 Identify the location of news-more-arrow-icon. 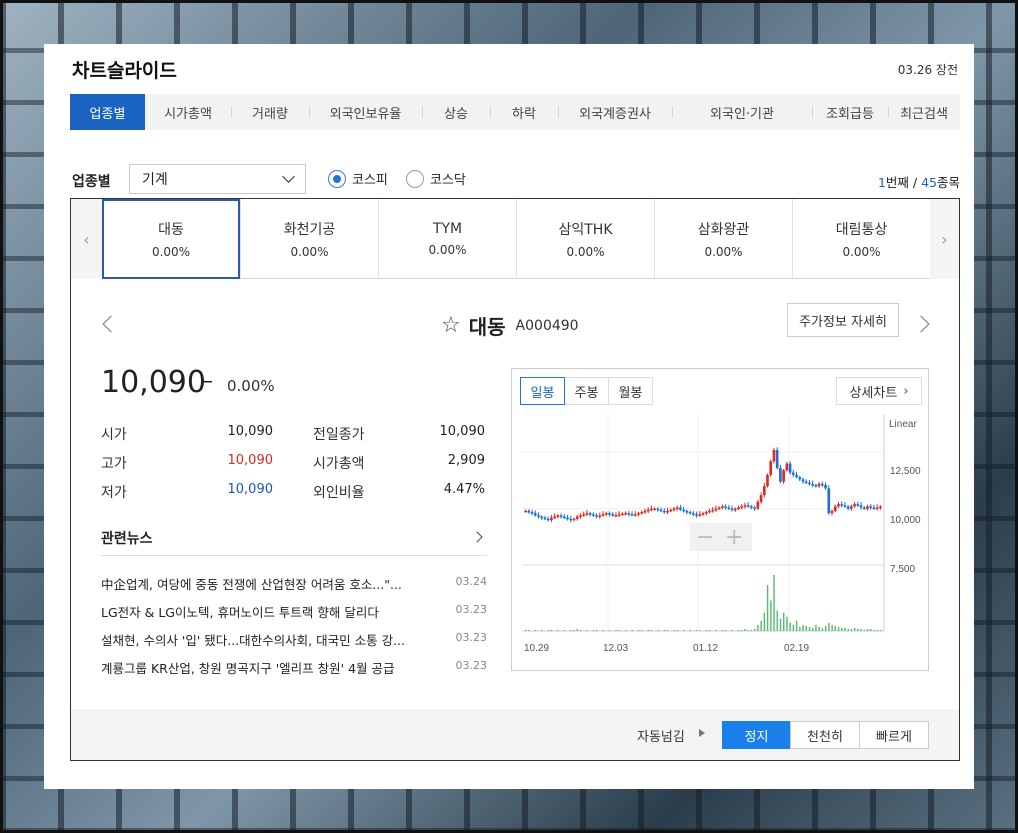
(477, 537).